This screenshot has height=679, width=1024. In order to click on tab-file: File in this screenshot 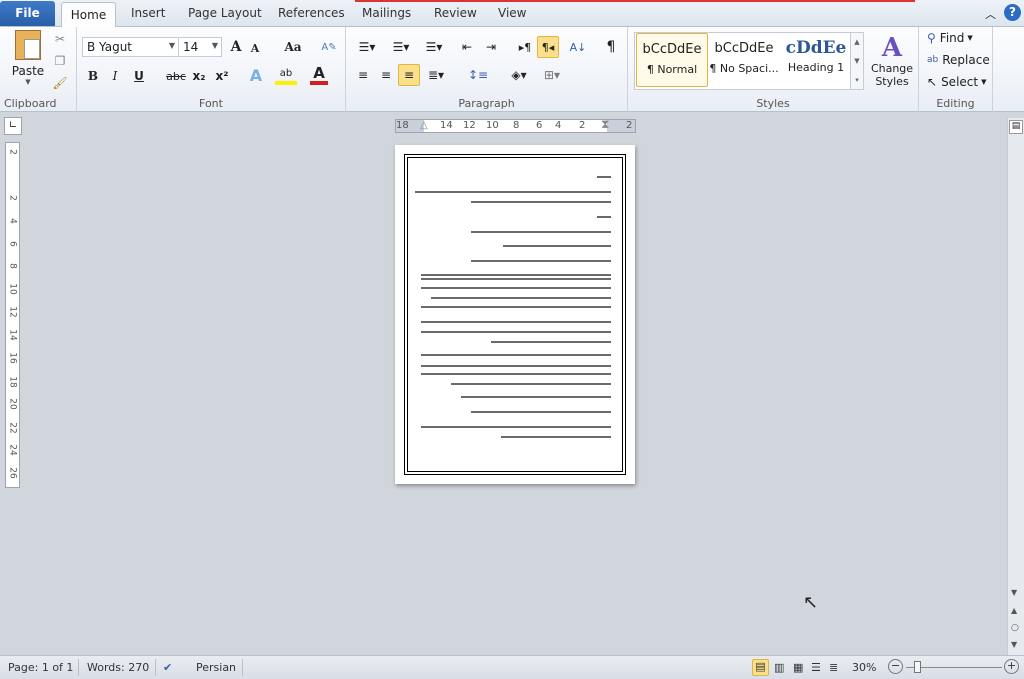, I will do `click(27, 13)`.